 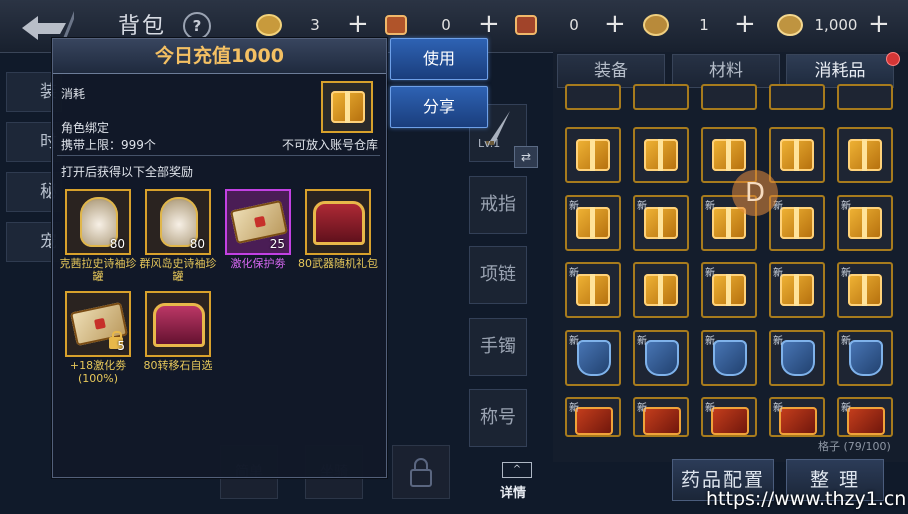 I want to click on detail-toggle: ^ 详情, so click(x=517, y=482).